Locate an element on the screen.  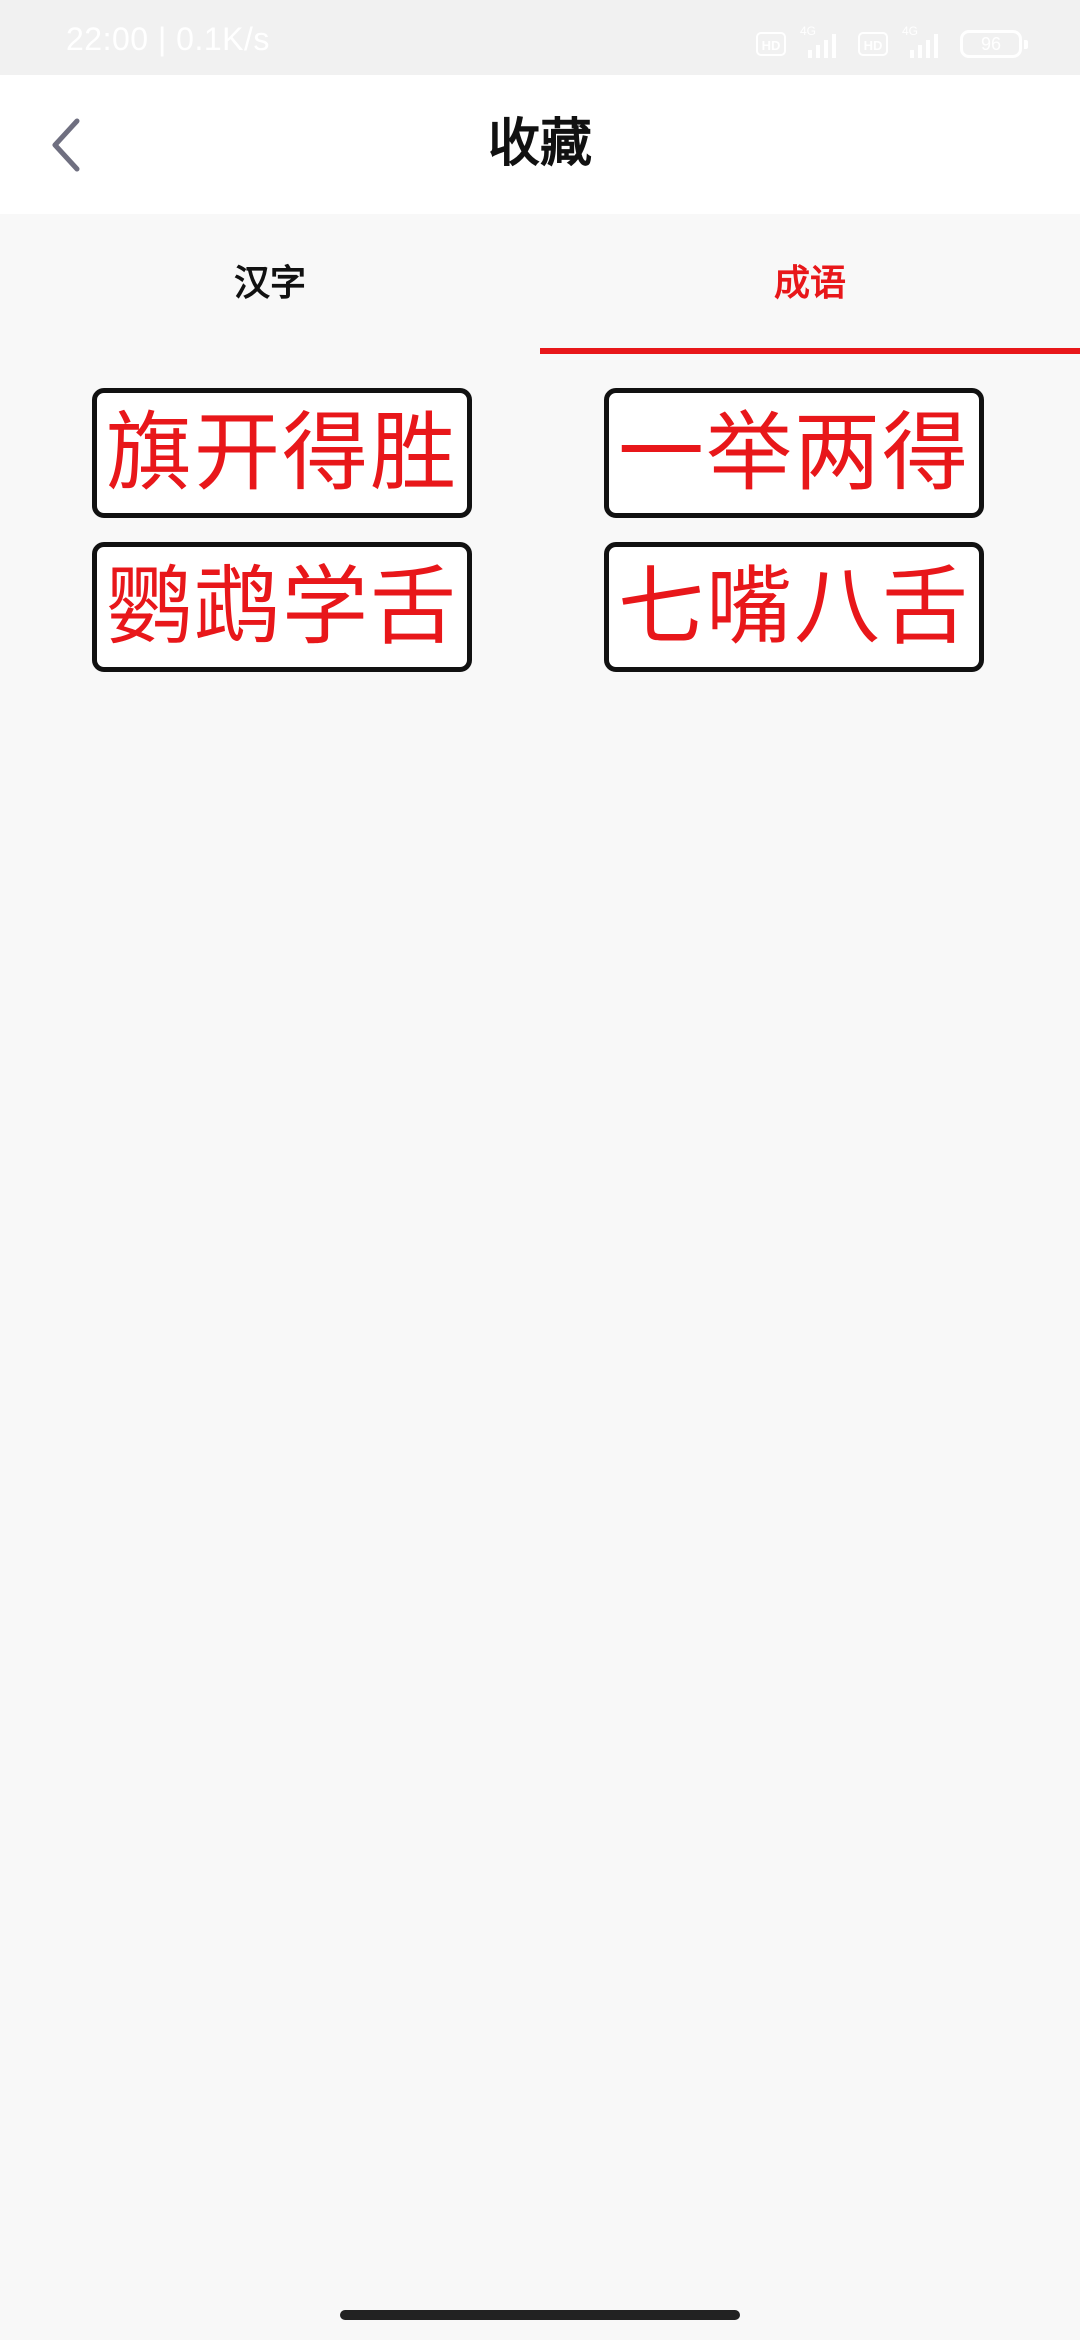
status-icons: HD 4G HD 4G 96 is located at coordinates (892, 42).